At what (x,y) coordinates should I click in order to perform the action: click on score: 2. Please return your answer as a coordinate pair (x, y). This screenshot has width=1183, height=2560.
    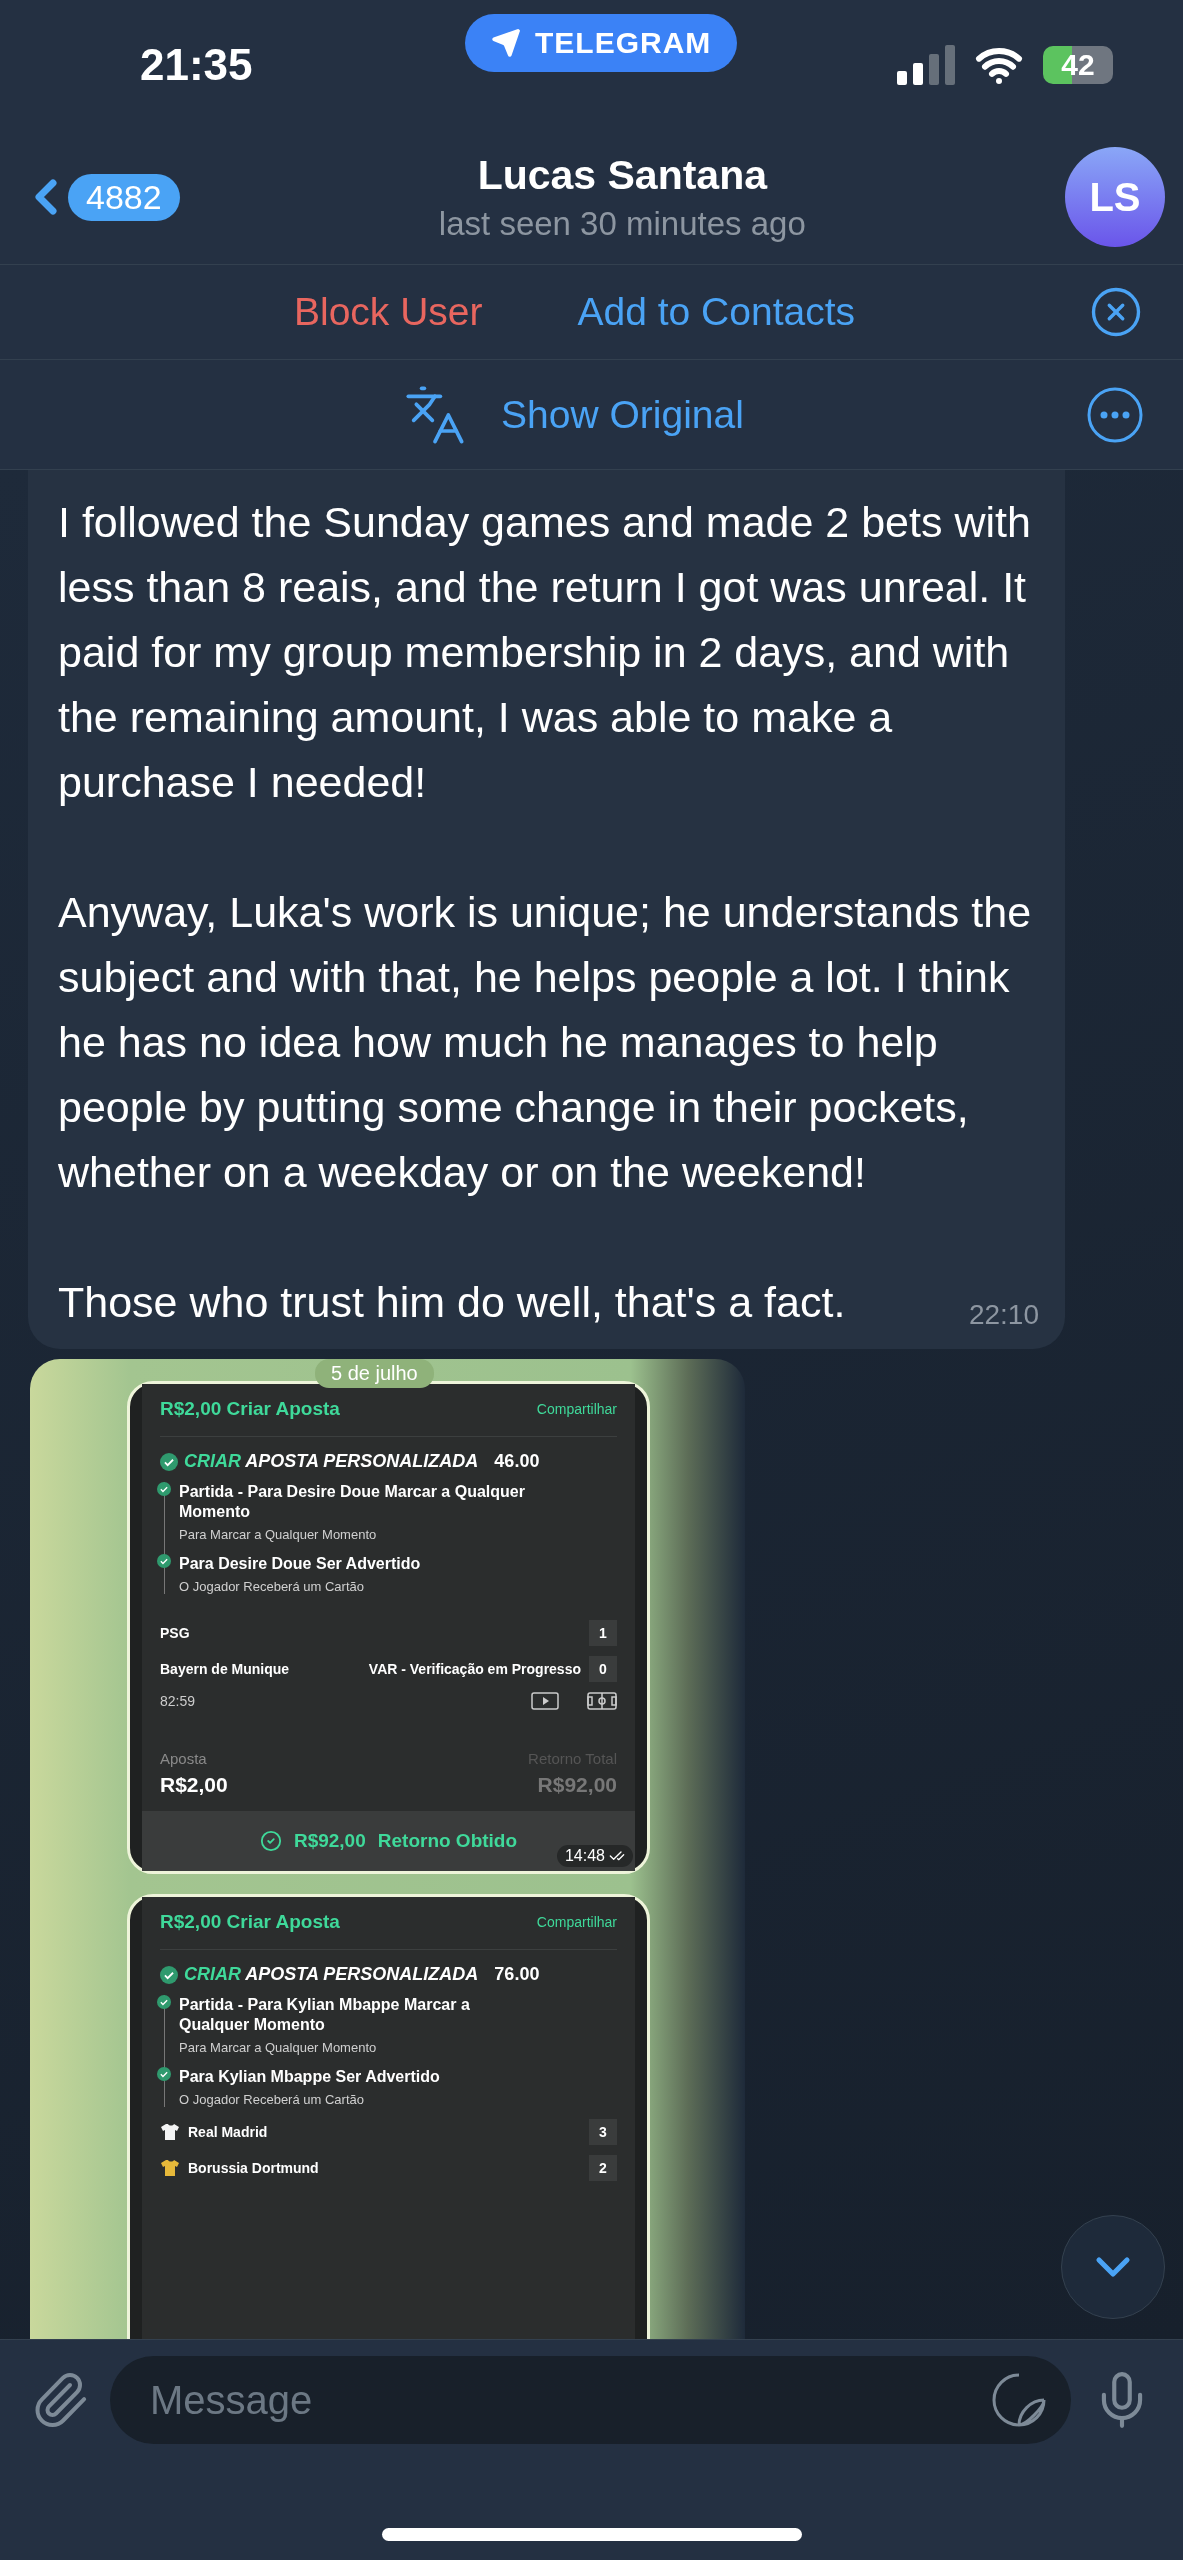
    Looking at the image, I should click on (603, 2168).